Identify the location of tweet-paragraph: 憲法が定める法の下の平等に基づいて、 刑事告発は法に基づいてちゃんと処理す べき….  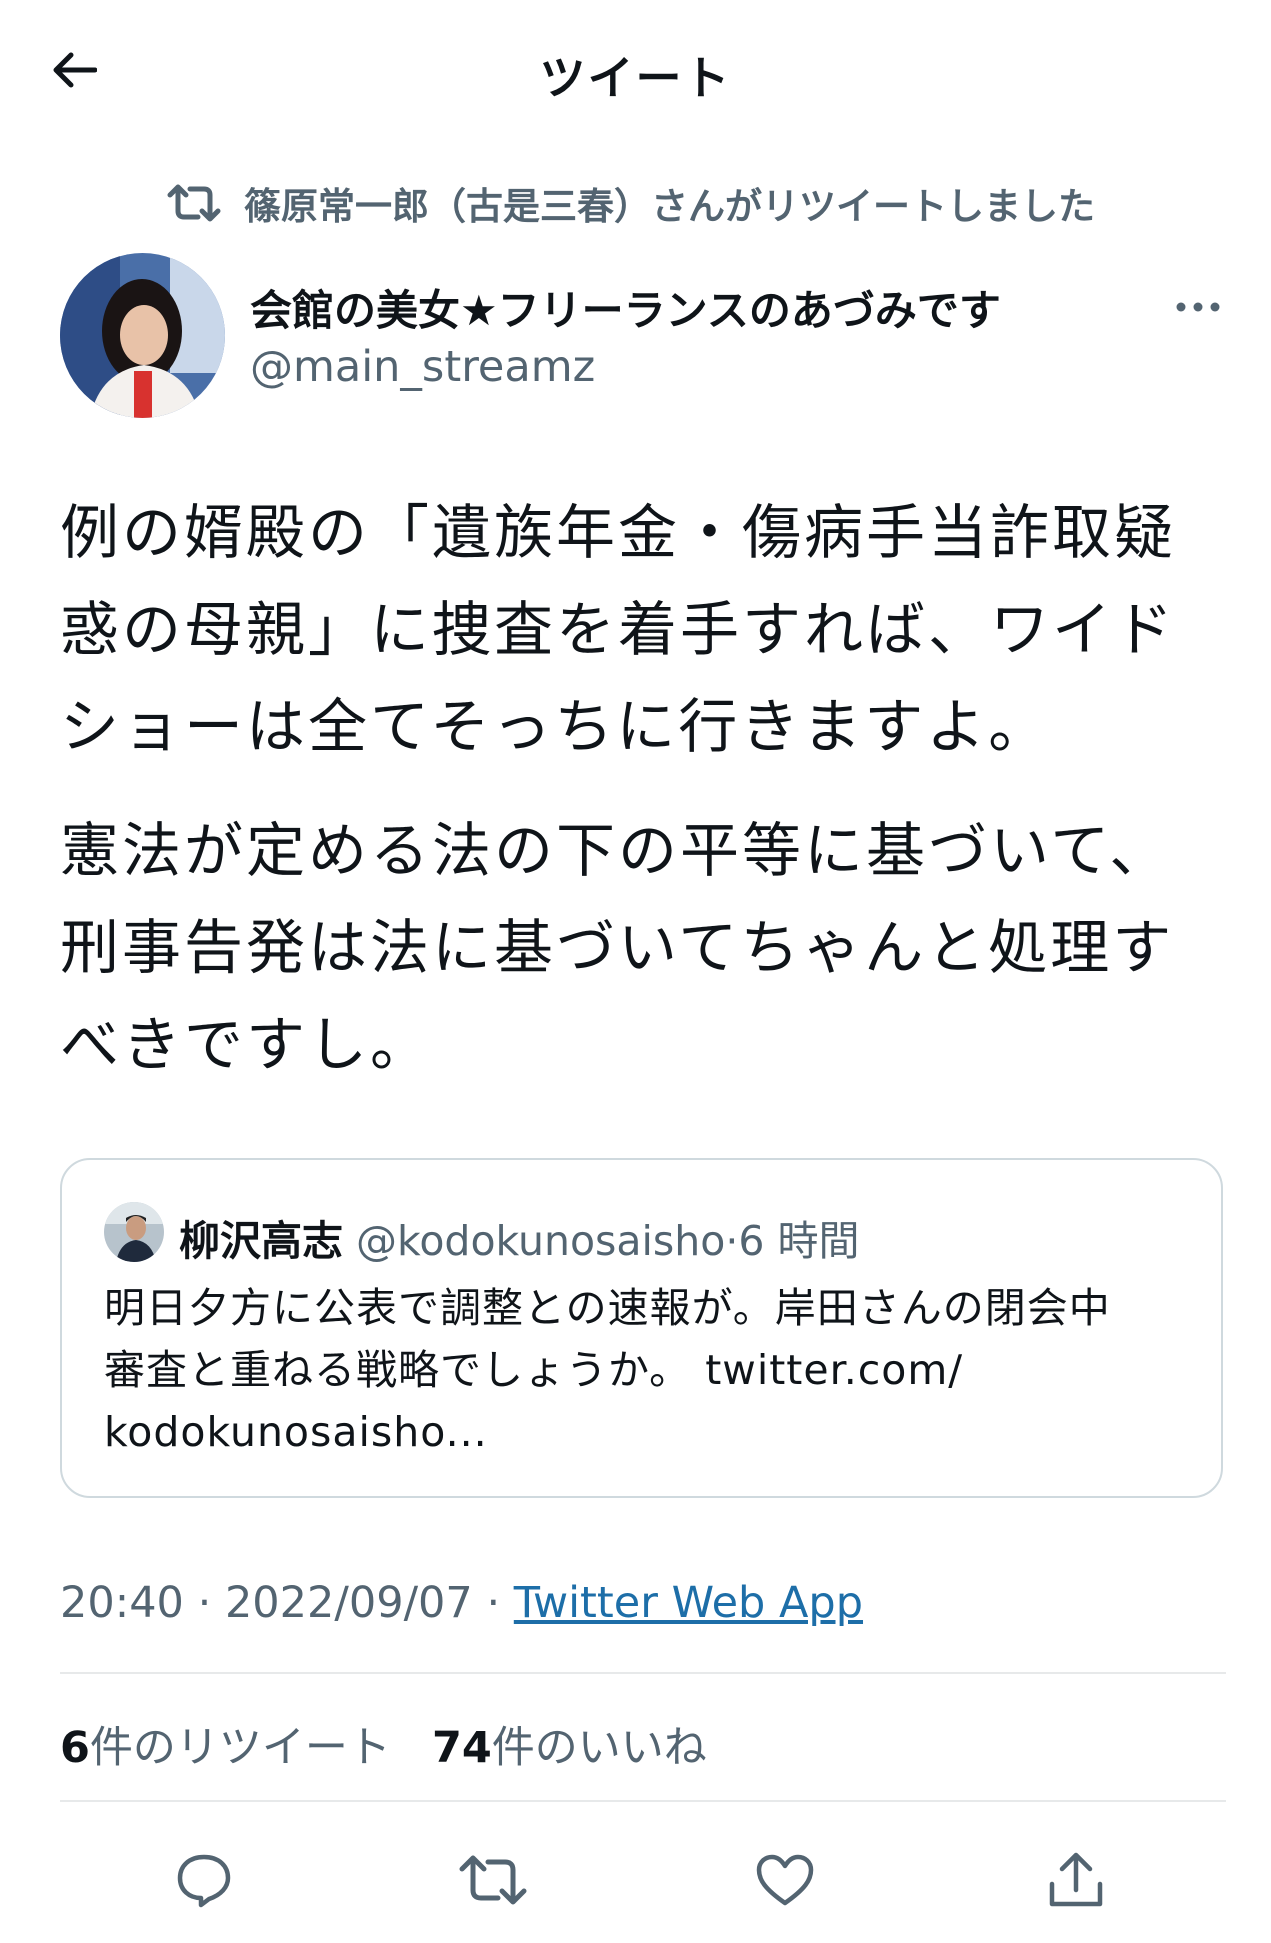
(645, 947).